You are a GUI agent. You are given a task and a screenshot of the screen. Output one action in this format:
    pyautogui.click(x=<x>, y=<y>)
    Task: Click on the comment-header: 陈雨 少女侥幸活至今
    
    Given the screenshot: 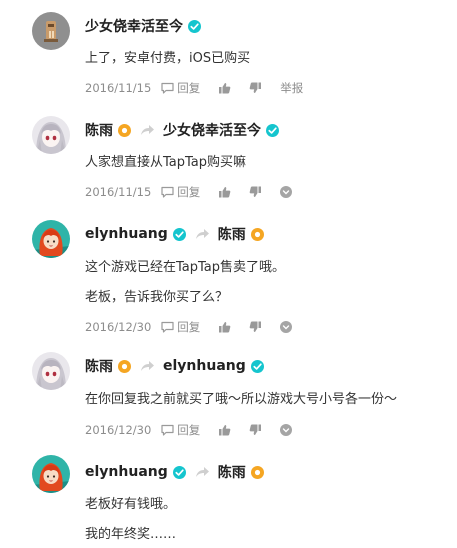 What is the action you would take?
    pyautogui.click(x=182, y=130)
    